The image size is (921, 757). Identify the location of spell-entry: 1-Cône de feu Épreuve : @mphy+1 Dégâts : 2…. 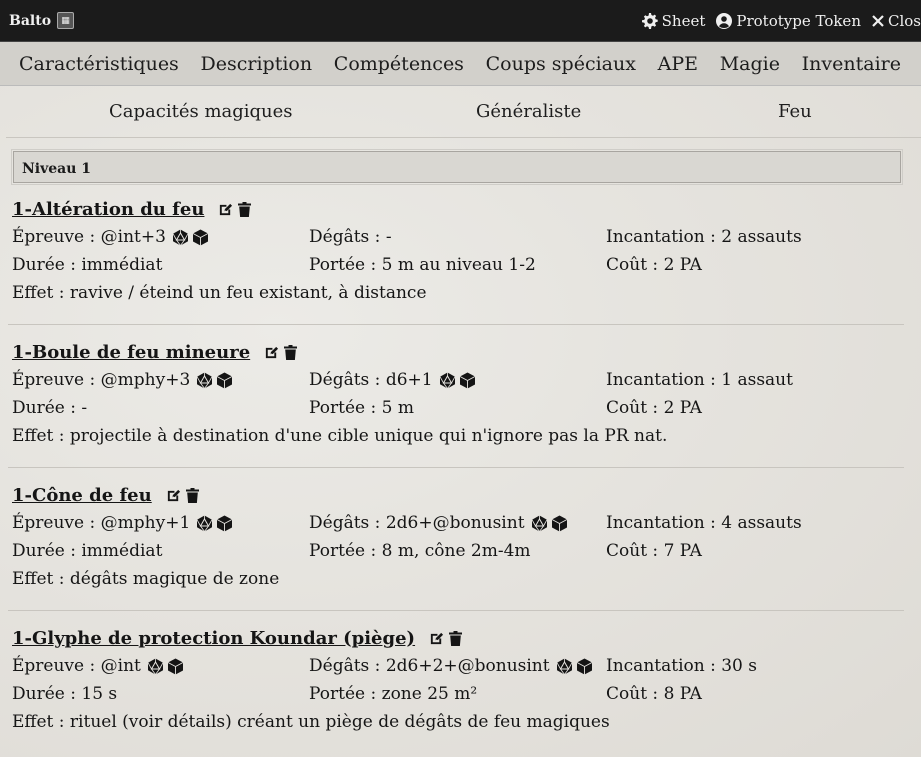
(458, 537).